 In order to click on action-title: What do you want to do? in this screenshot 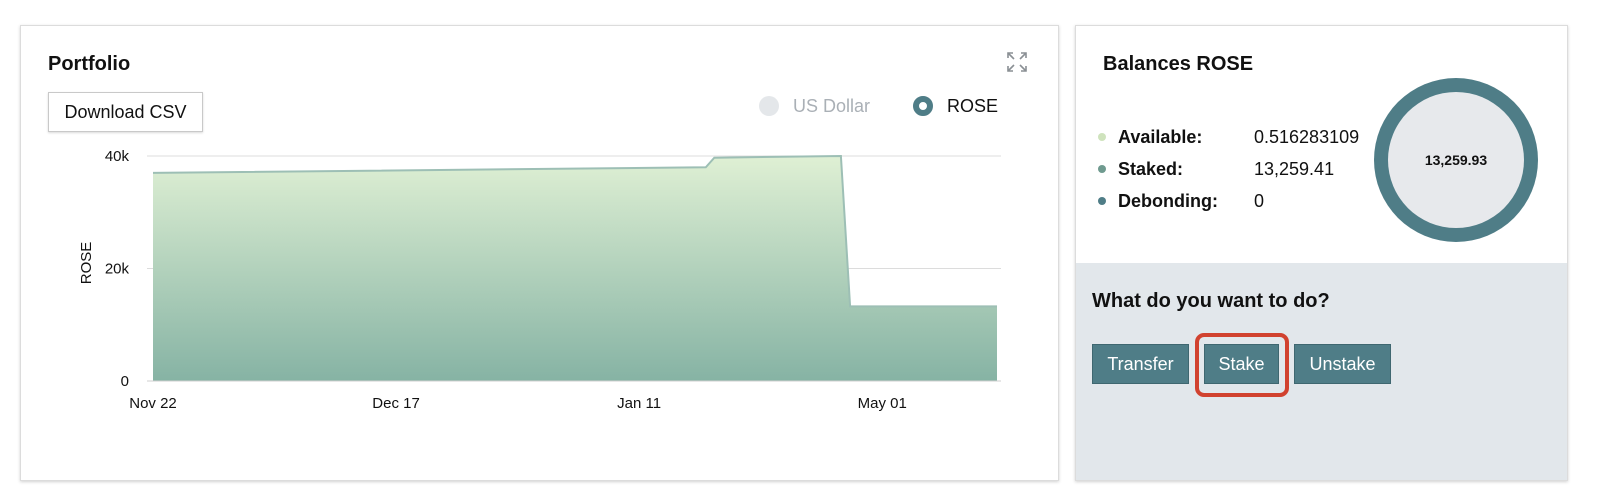, I will do `click(1211, 301)`.